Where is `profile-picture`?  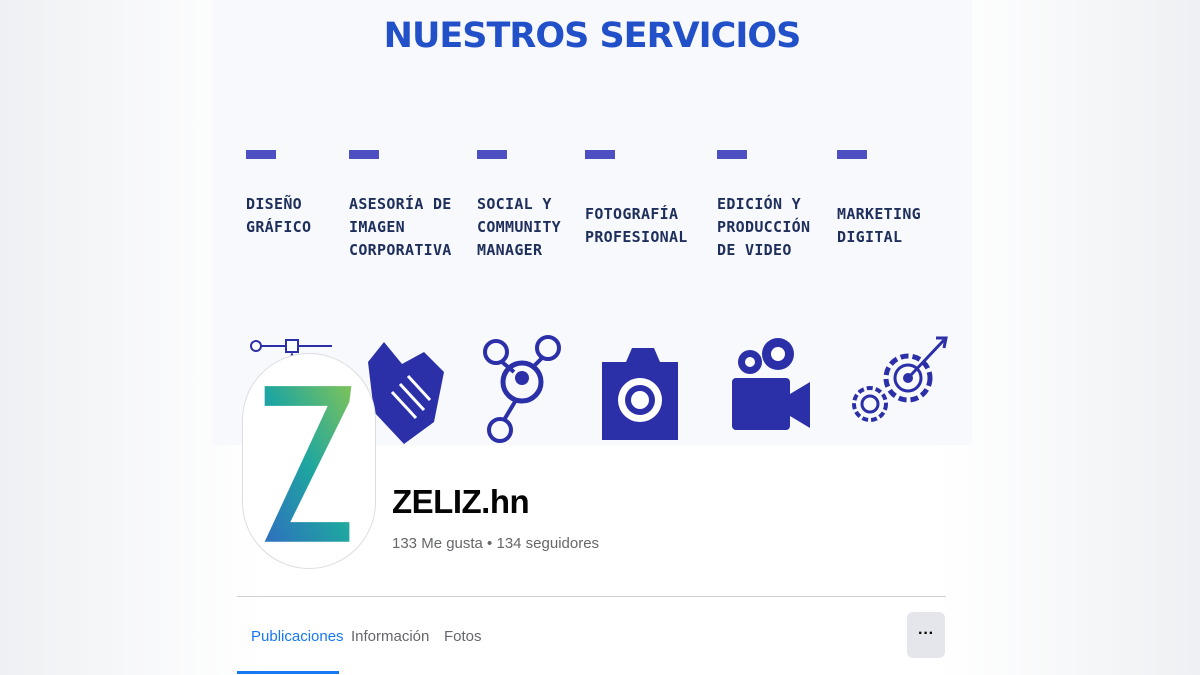 profile-picture is located at coordinates (309, 461).